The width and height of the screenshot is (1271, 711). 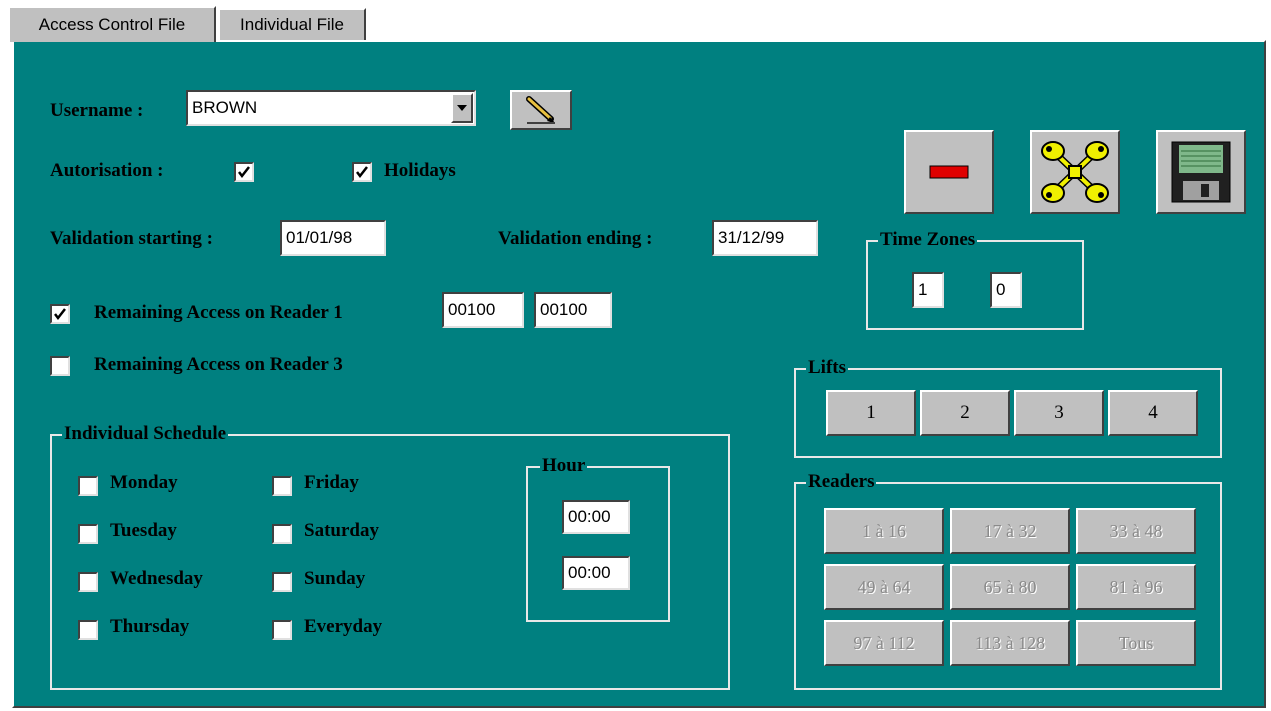 I want to click on reader1-remaining-field-b: 00100, so click(x=573, y=310).